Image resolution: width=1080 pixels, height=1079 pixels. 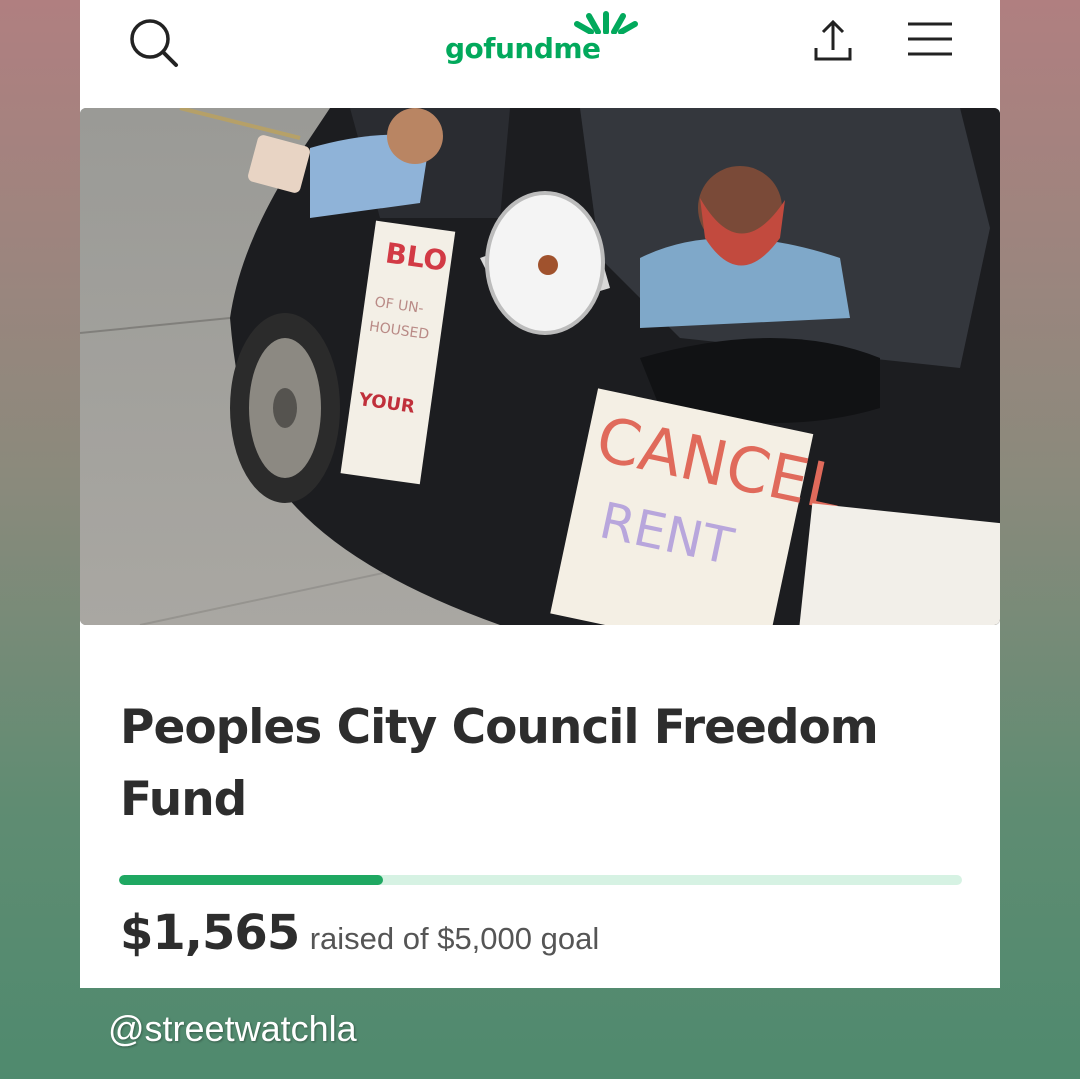 I want to click on gofundme-logo: gofundme, so click(x=545, y=40).